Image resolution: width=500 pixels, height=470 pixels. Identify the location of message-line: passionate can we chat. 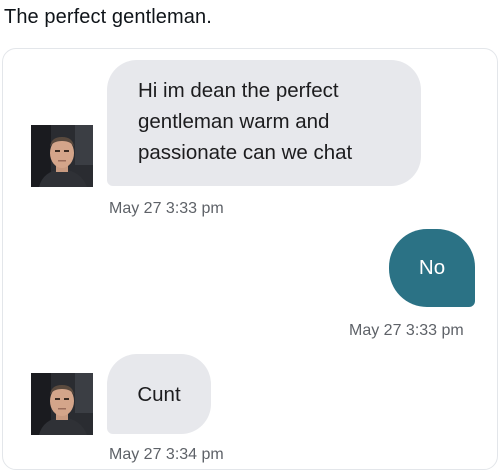
(245, 152).